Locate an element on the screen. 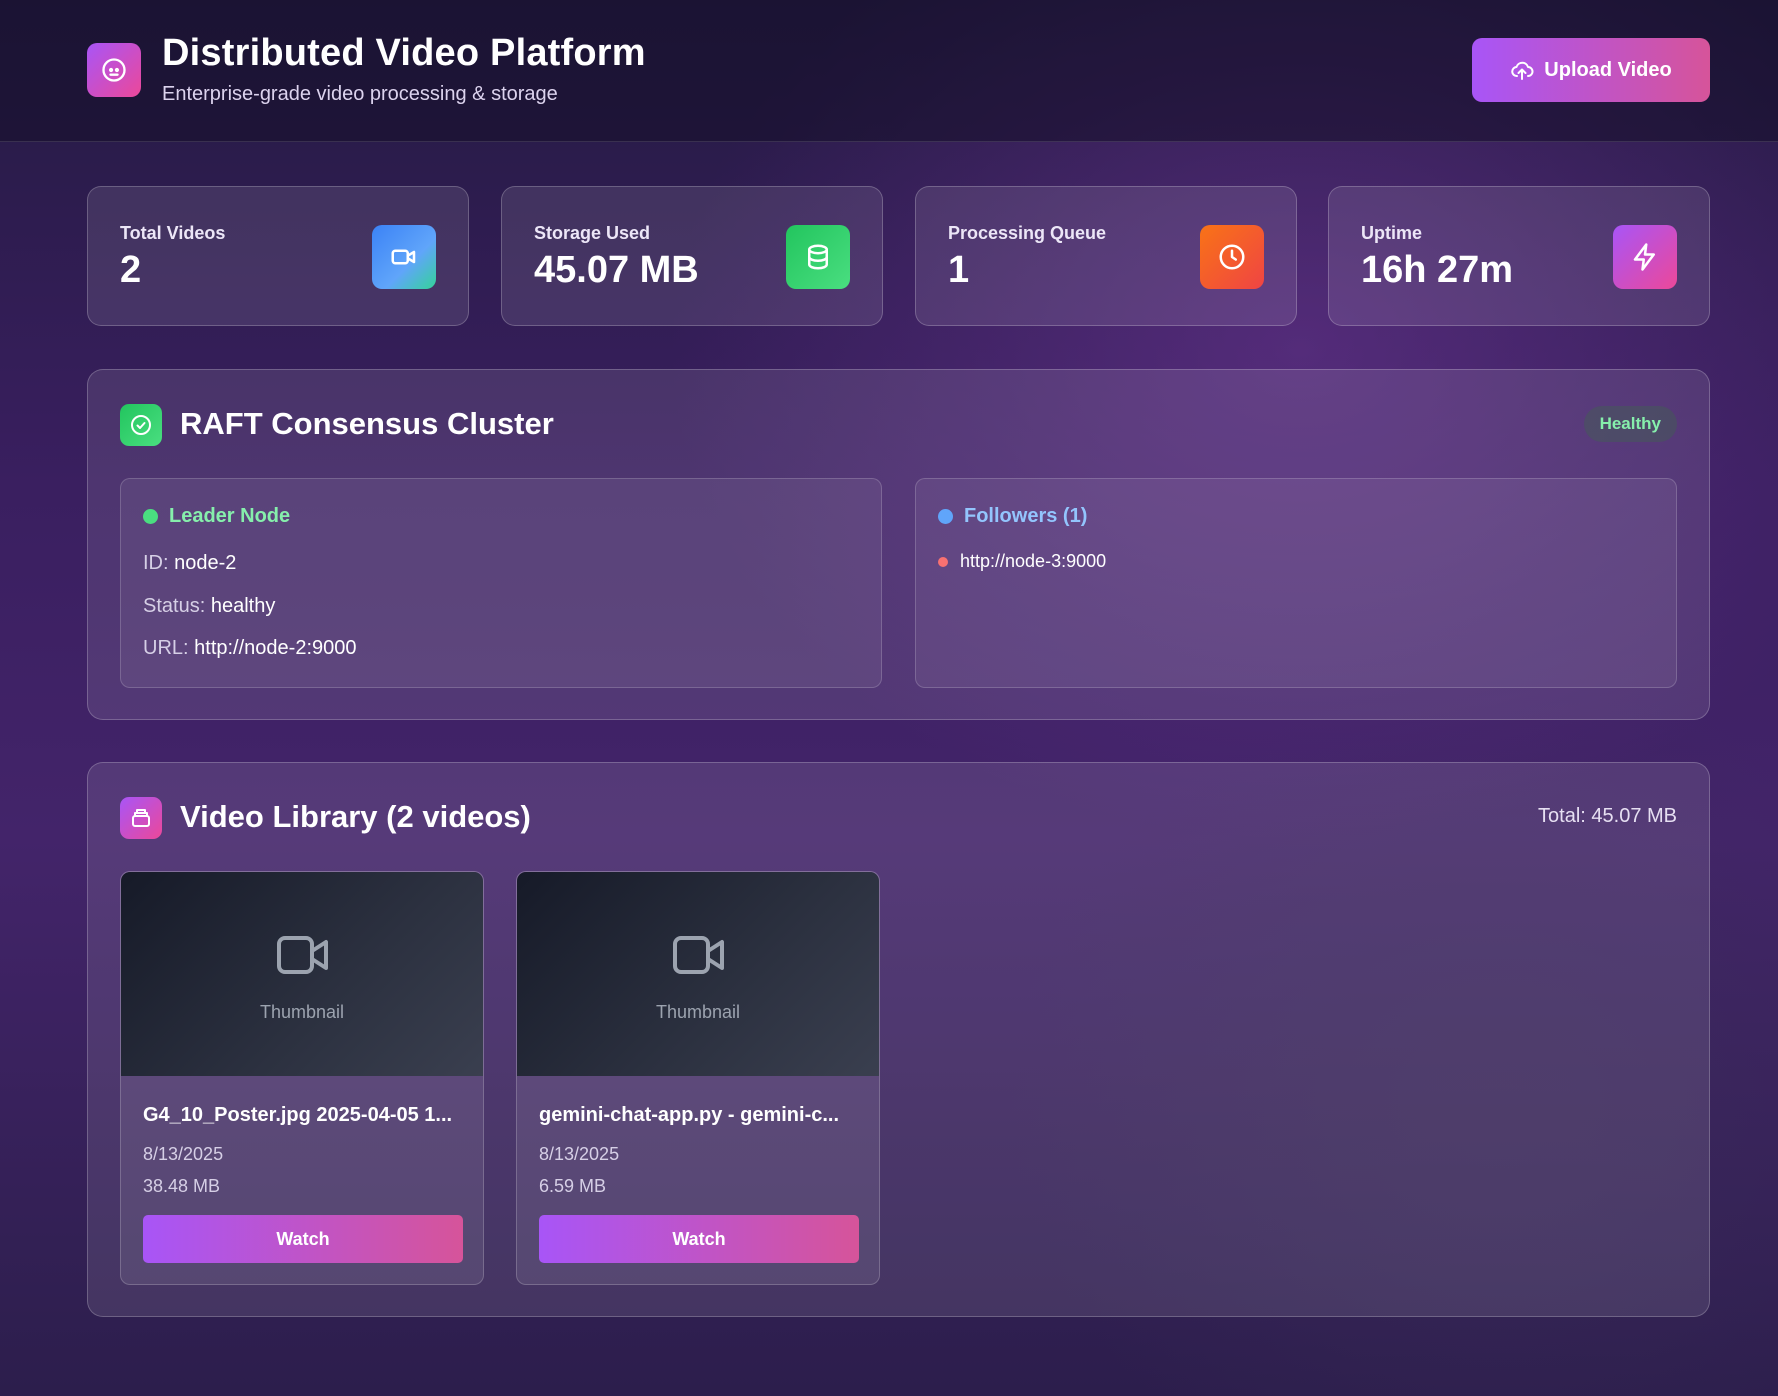  upload-video-label: Upload Video is located at coordinates (1608, 69).